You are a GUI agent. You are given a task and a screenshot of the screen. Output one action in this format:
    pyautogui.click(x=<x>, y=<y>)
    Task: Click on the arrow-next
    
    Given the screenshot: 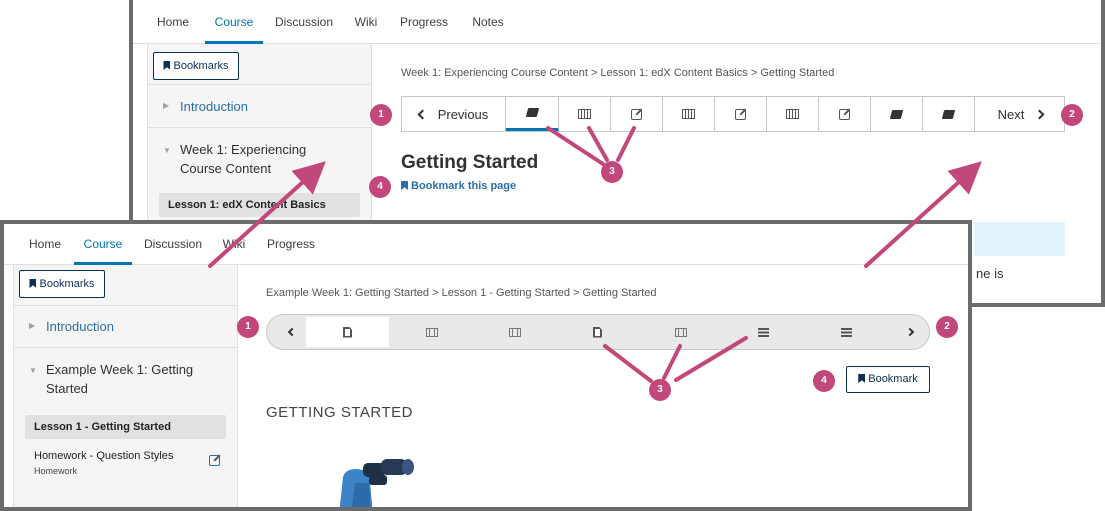 What is the action you would take?
    pyautogui.click(x=923, y=214)
    